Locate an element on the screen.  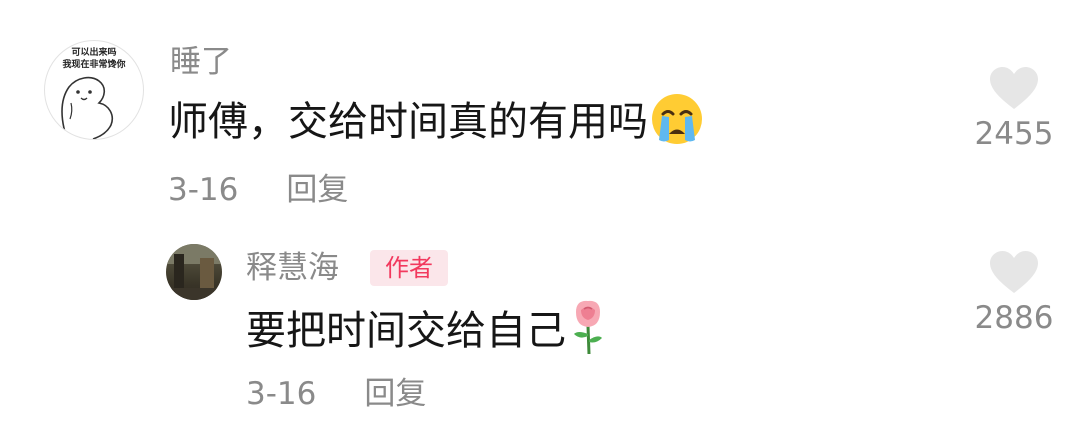
rose-emoji-icon is located at coordinates (588, 327).